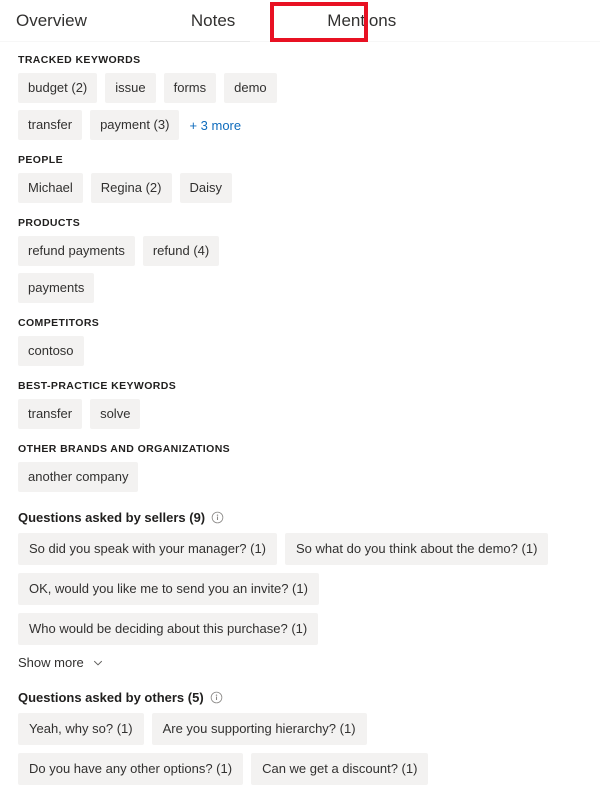 This screenshot has height=785, width=600. I want to click on tab-overview: Overview, so click(51, 14).